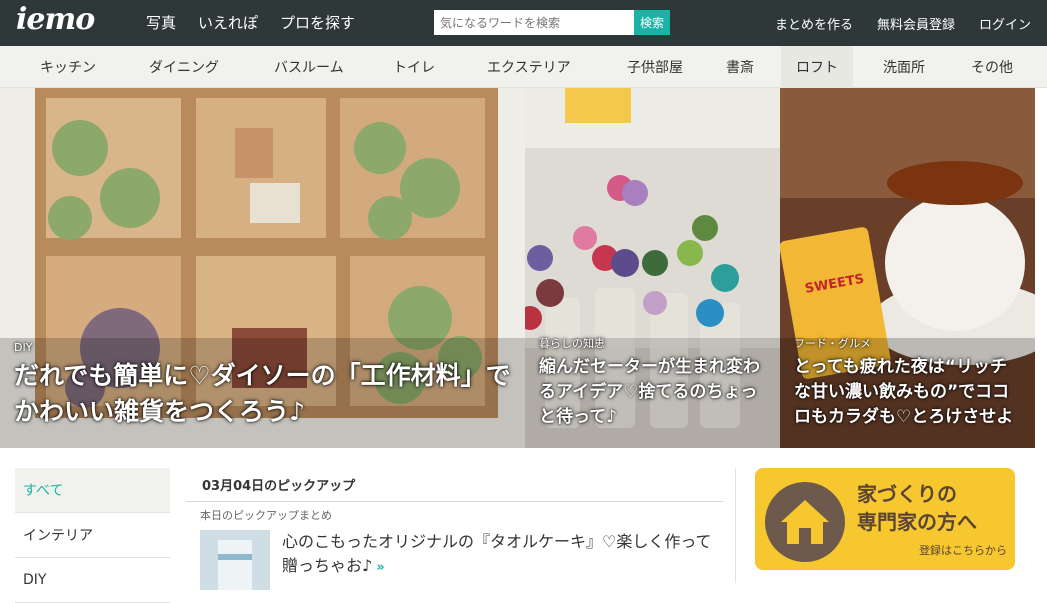 This screenshot has height=603, width=1047. I want to click on hero-title-3: とっても疲れた夜は“リッチな甘い濃い飲みもの”でココロもカラダも♡とろけさせよ, so click(907, 392).